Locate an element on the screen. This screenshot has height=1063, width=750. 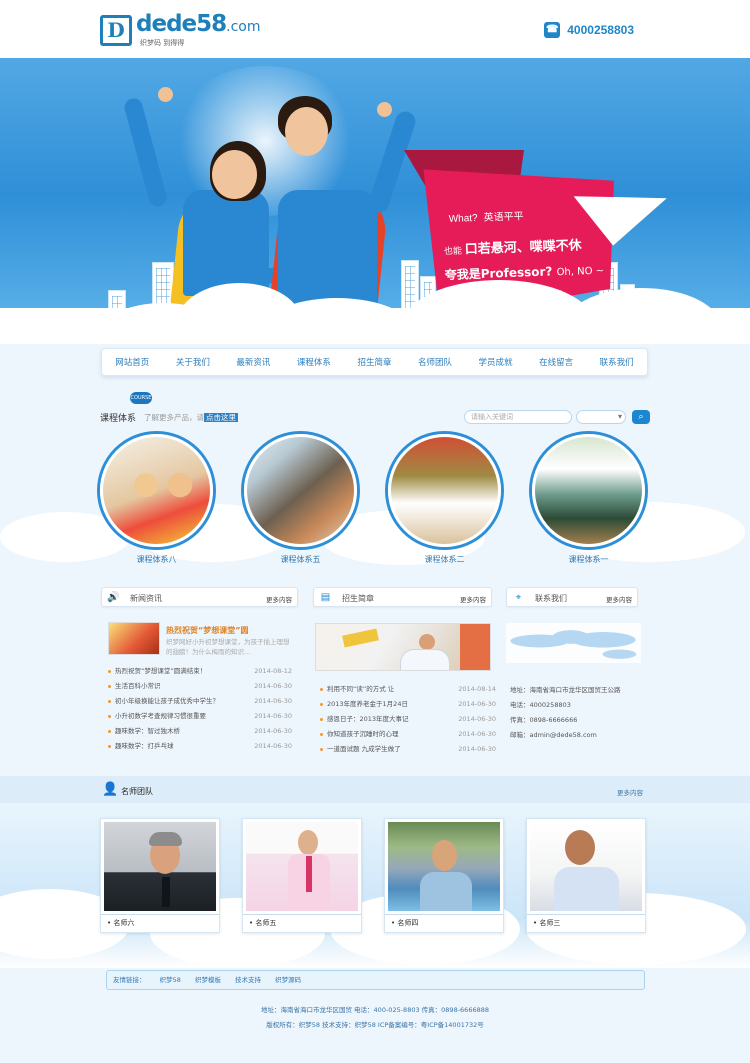
recruitment-item: 感恩日子：2013年度大事记 2014-06-30 is located at coordinates (408, 719).